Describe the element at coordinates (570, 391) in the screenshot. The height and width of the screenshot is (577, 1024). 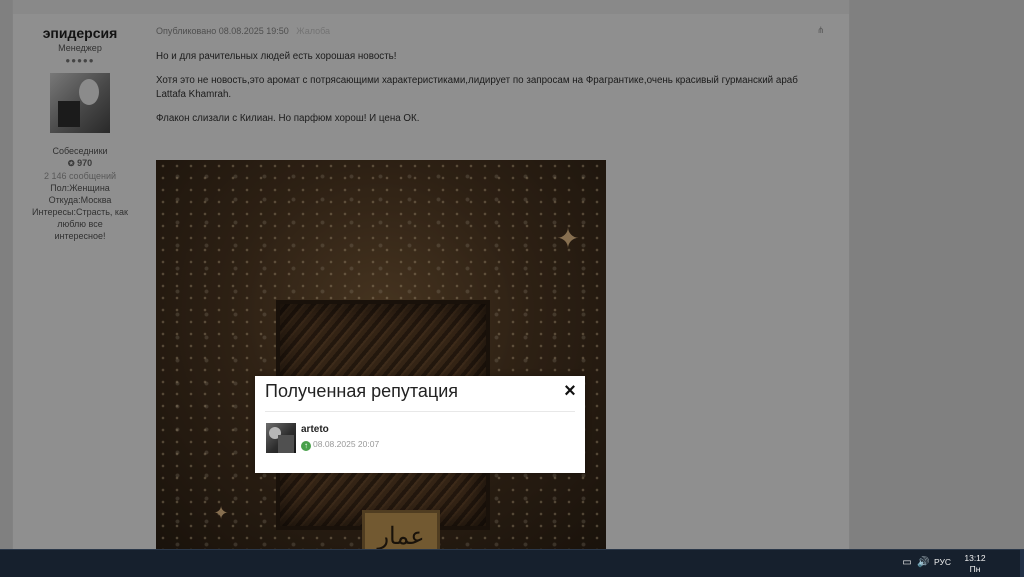
I see `close-icon: ×` at that location.